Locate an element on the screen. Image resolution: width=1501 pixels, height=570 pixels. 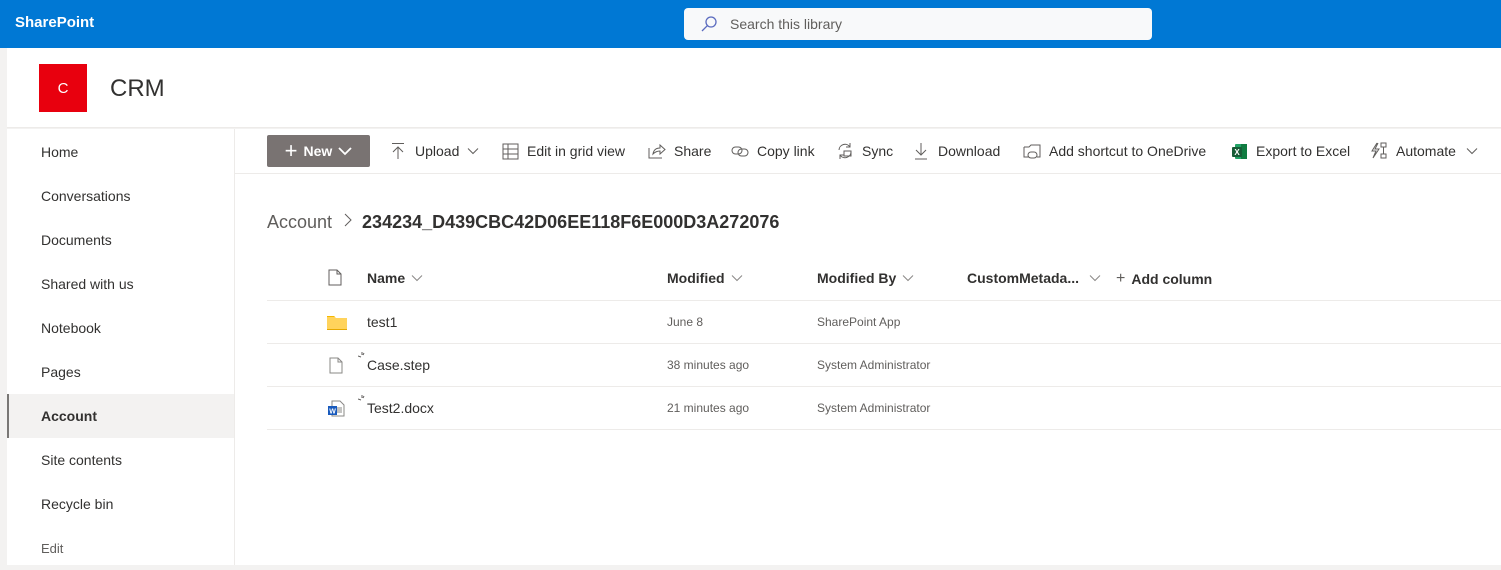
column-modified-label: Modified is located at coordinates (696, 278).